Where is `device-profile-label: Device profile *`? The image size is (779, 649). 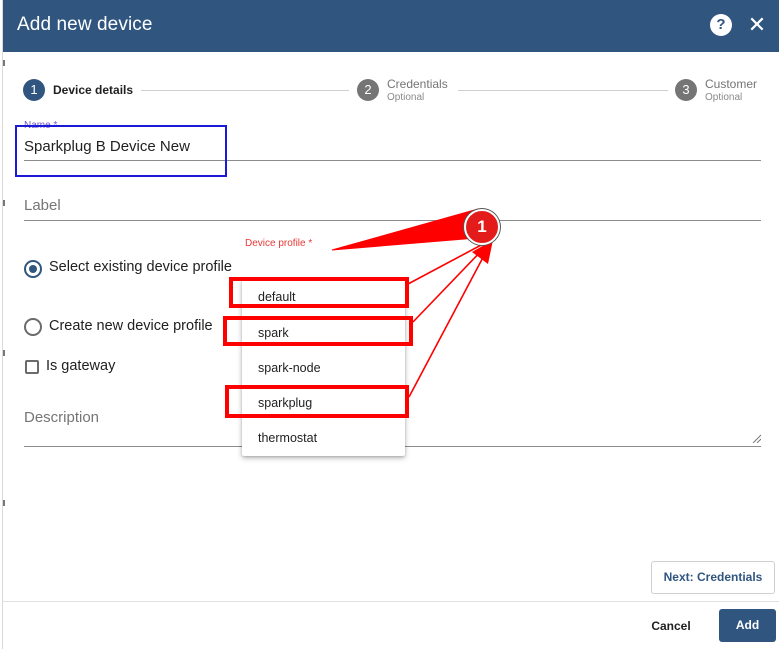
device-profile-label: Device profile * is located at coordinates (279, 243).